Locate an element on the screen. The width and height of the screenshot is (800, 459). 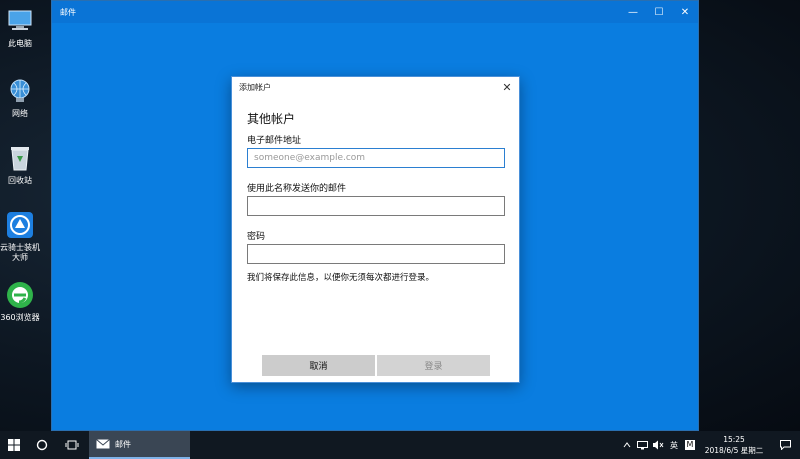
dialog-close-button: ✕ is located at coordinates (507, 87).